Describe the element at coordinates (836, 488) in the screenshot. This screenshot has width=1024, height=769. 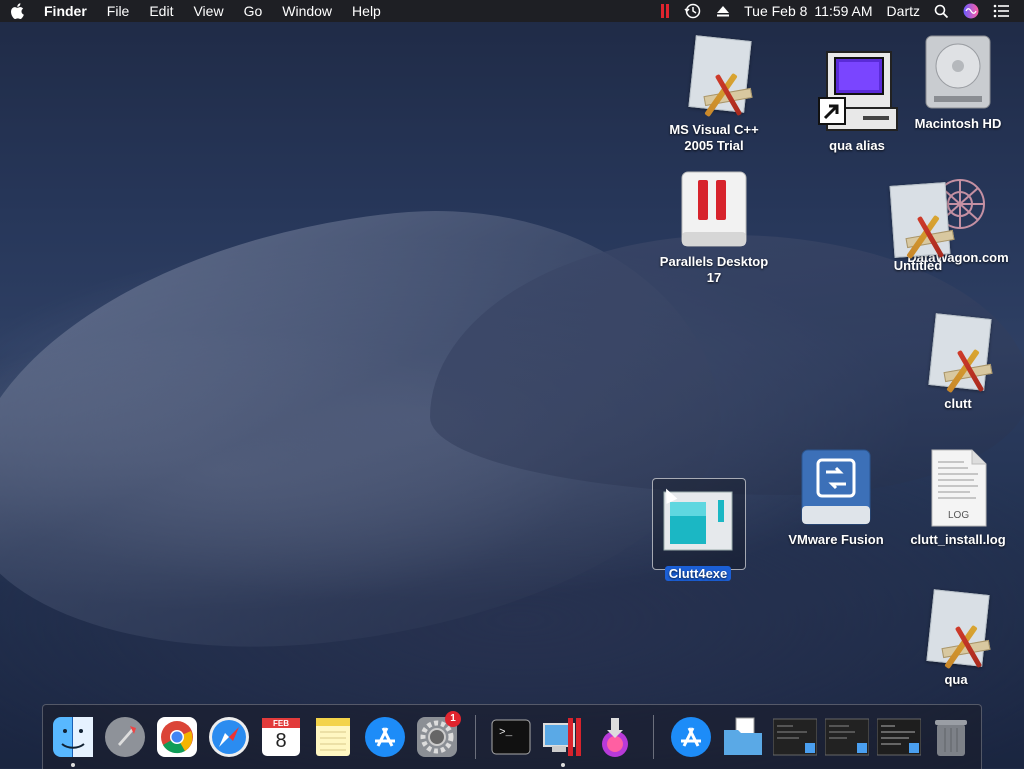
I see `vmware-disk-icon` at that location.